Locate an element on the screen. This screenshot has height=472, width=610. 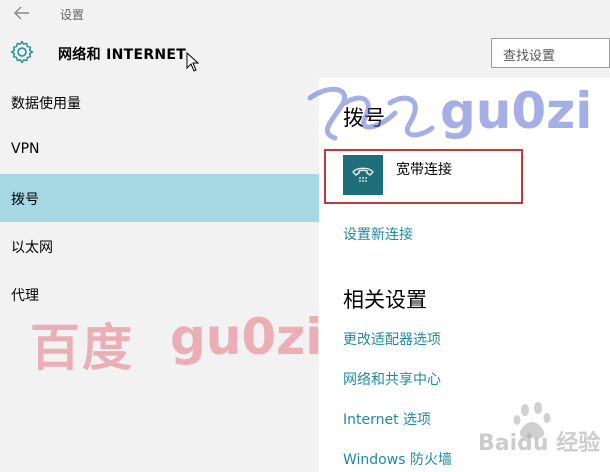
sidebar-item-ethernet: 以太网 is located at coordinates (159, 246).